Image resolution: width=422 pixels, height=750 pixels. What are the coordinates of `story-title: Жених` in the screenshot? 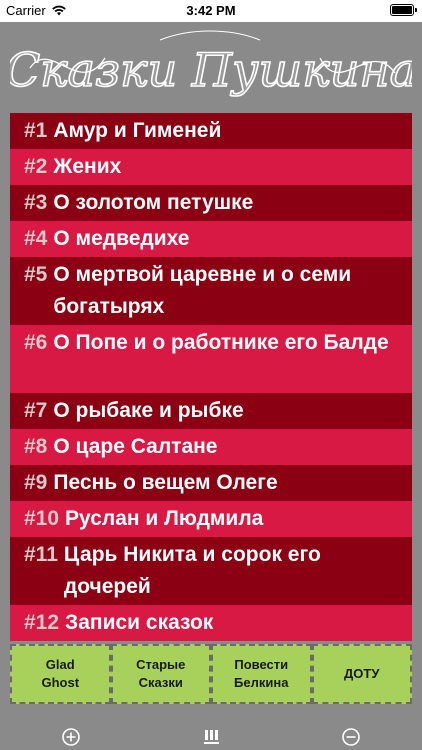 It's located at (87, 166).